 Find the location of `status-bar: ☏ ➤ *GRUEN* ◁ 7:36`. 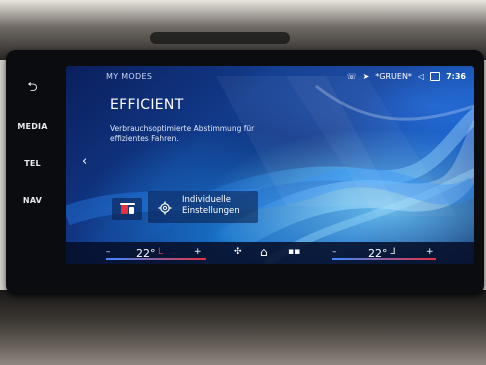

status-bar: ☏ ➤ *GRUEN* ◁ 7:36 is located at coordinates (406, 76).